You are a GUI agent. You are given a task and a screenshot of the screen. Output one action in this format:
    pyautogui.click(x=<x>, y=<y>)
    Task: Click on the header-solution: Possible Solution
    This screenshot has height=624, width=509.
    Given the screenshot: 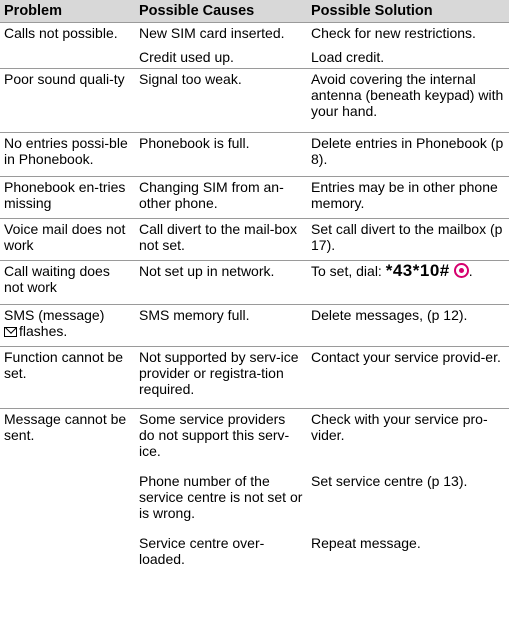 What is the action you would take?
    pyautogui.click(x=408, y=11)
    